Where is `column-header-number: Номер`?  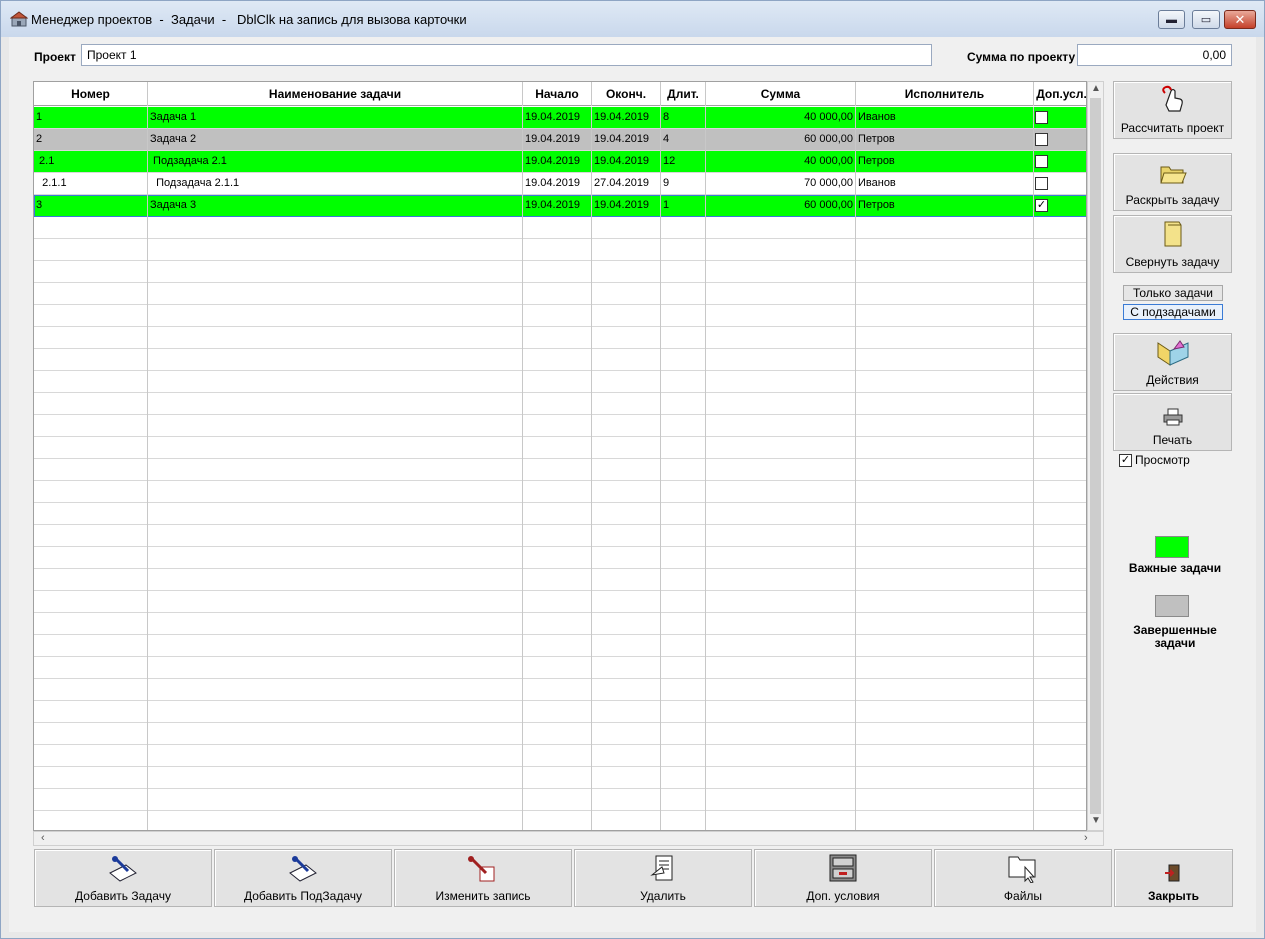 column-header-number: Номер is located at coordinates (91, 94).